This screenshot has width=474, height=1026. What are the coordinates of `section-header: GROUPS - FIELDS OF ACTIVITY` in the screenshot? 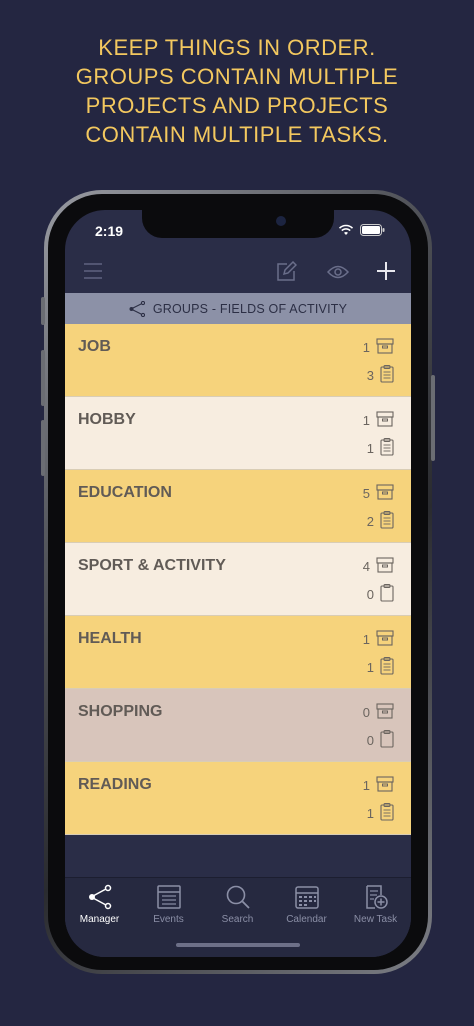 It's located at (238, 308).